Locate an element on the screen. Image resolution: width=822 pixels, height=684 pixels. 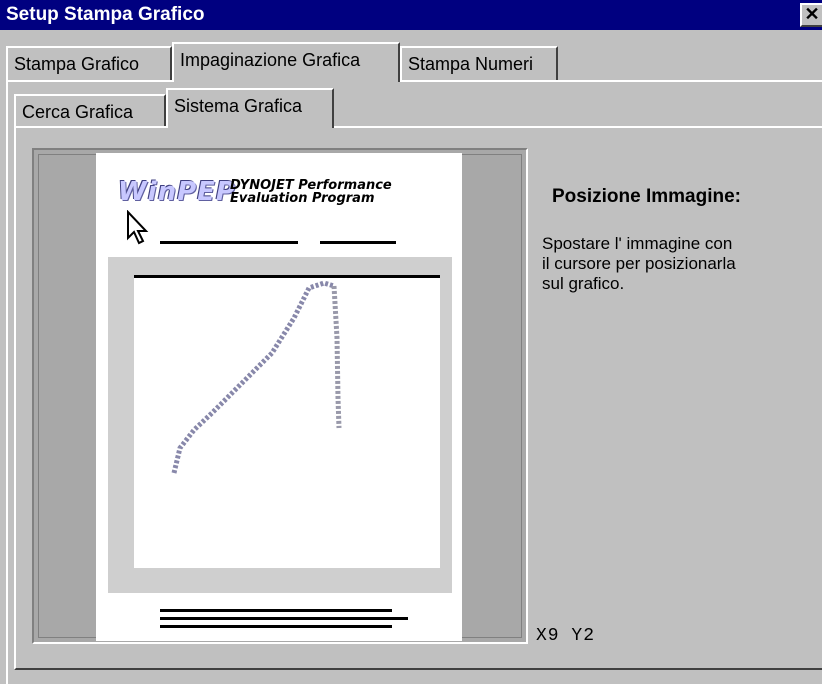
coordinates-readout: X9 Y2 is located at coordinates (565, 636).